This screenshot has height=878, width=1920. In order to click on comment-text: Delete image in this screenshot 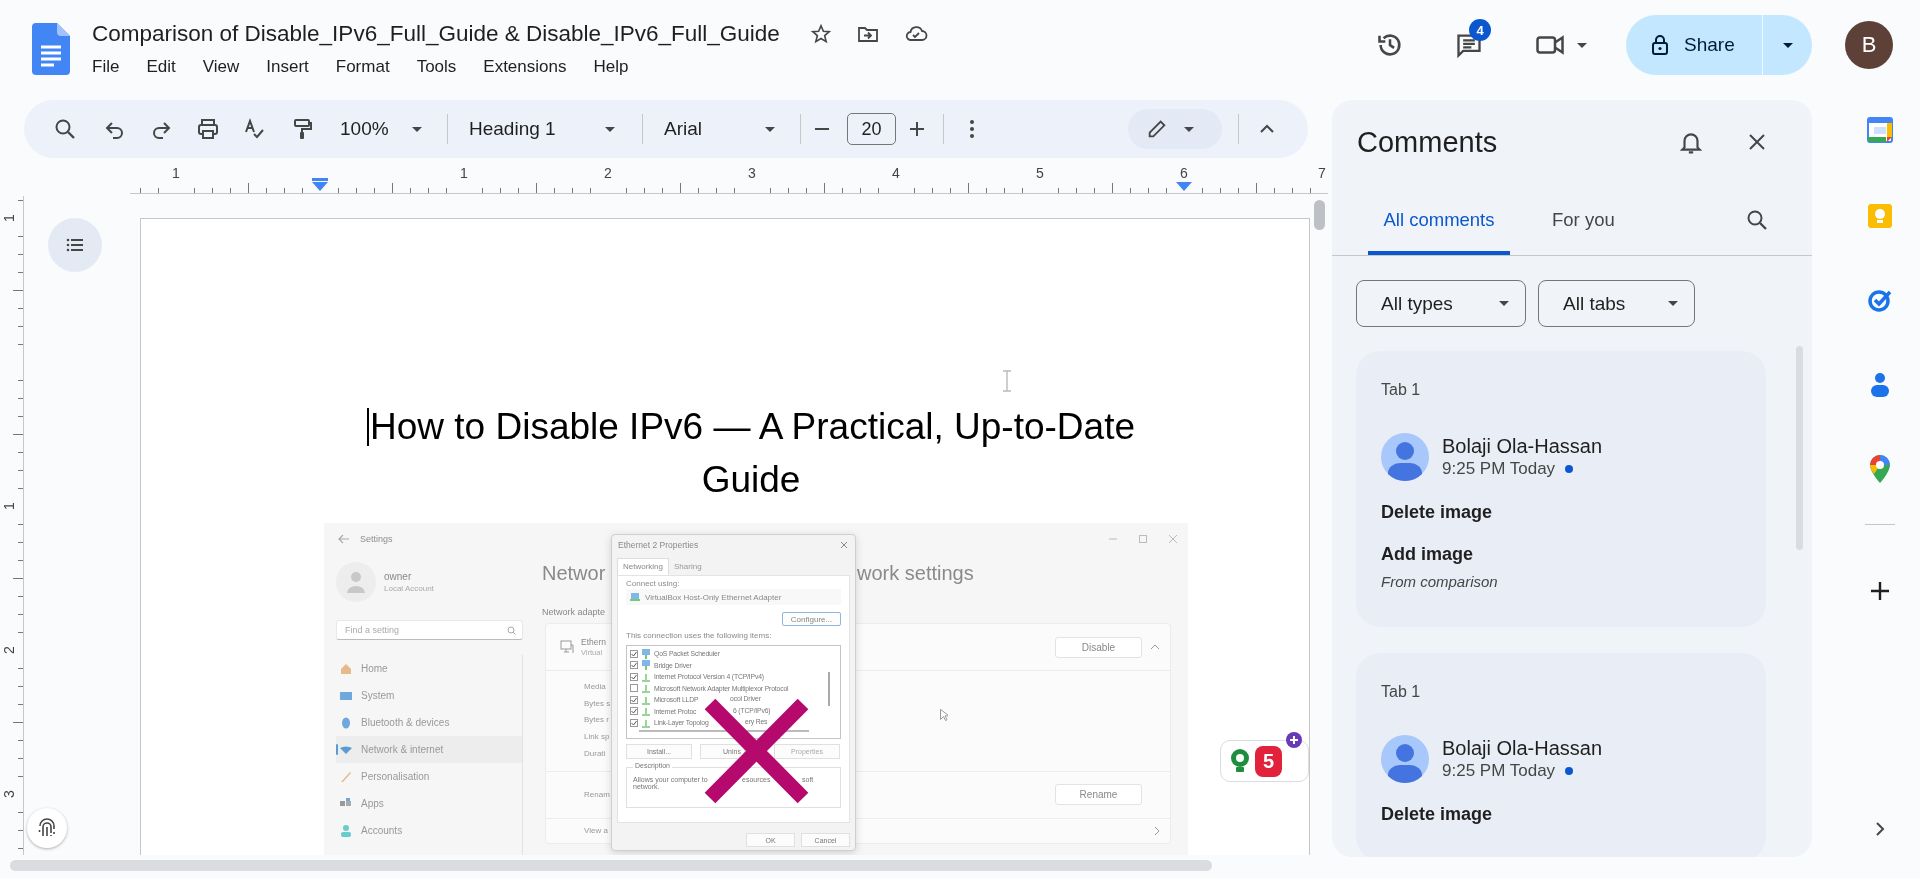, I will do `click(1437, 814)`.